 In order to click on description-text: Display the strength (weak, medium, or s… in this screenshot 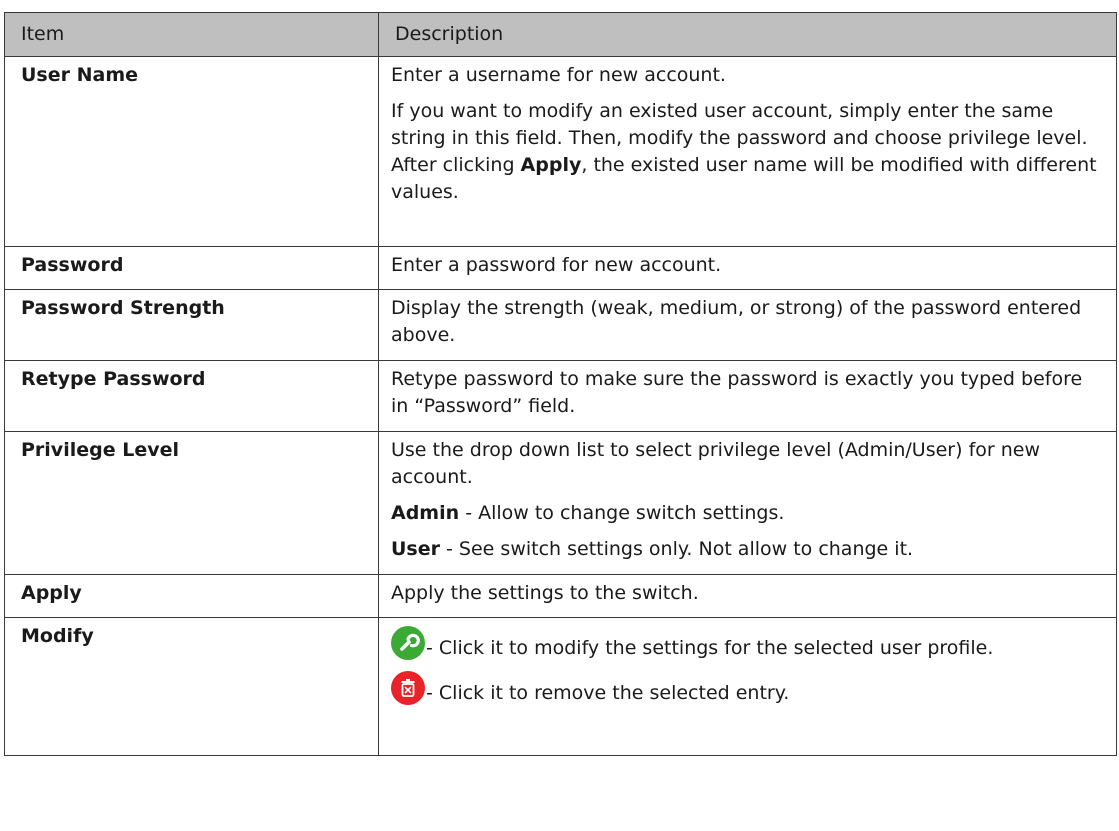, I will do `click(736, 321)`.